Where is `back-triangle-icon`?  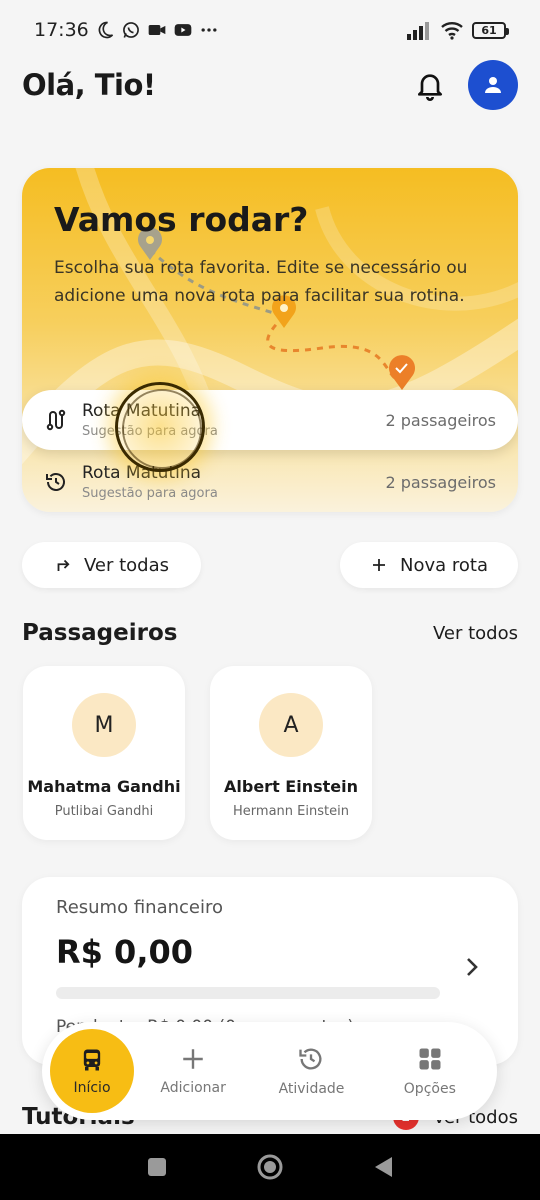 back-triangle-icon is located at coordinates (383, 1167).